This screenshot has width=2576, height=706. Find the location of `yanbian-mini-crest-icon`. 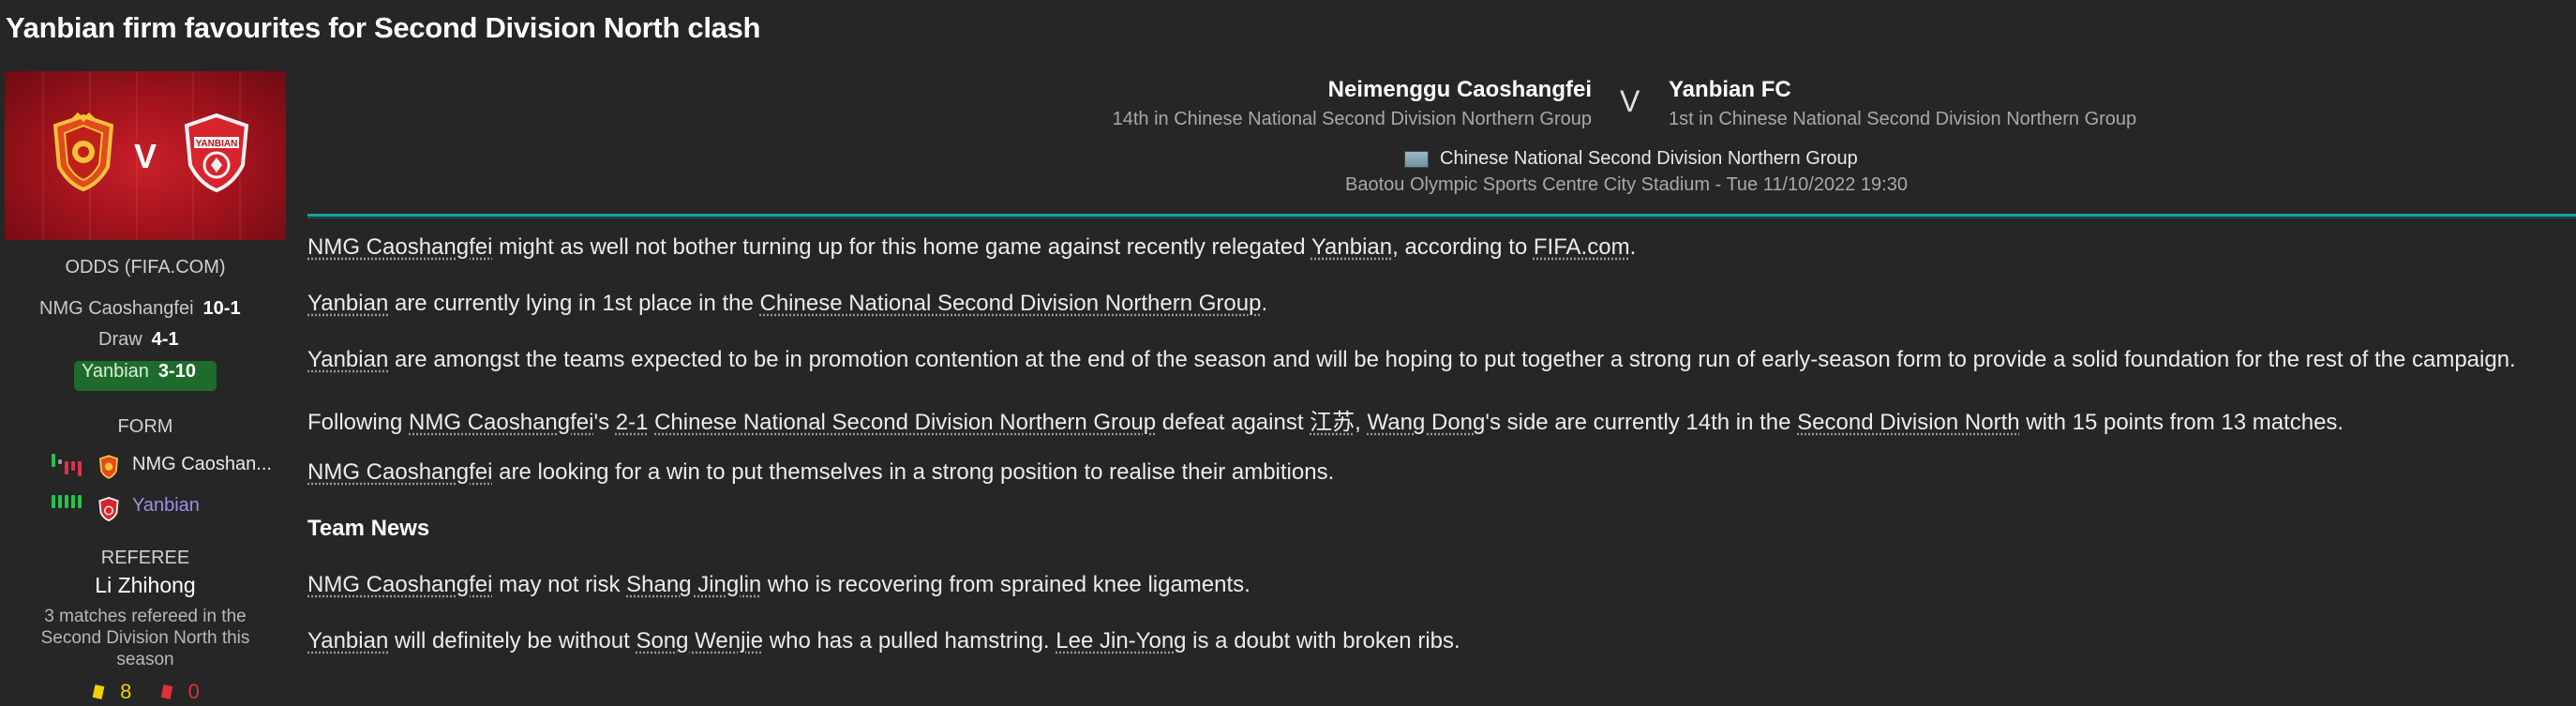

yanbian-mini-crest-icon is located at coordinates (109, 509).